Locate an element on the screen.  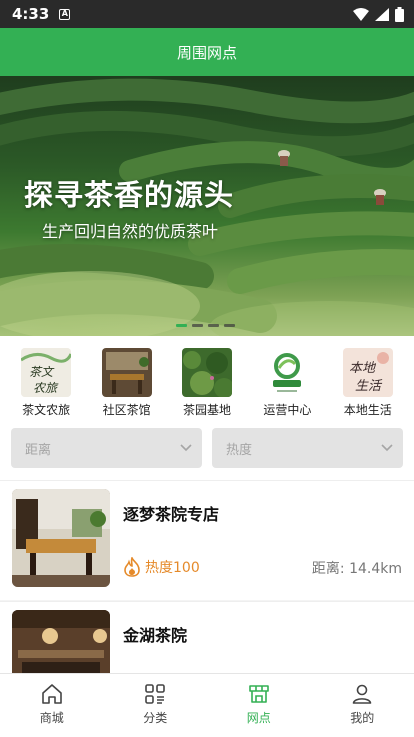
wifi-icon is located at coordinates (361, 14).